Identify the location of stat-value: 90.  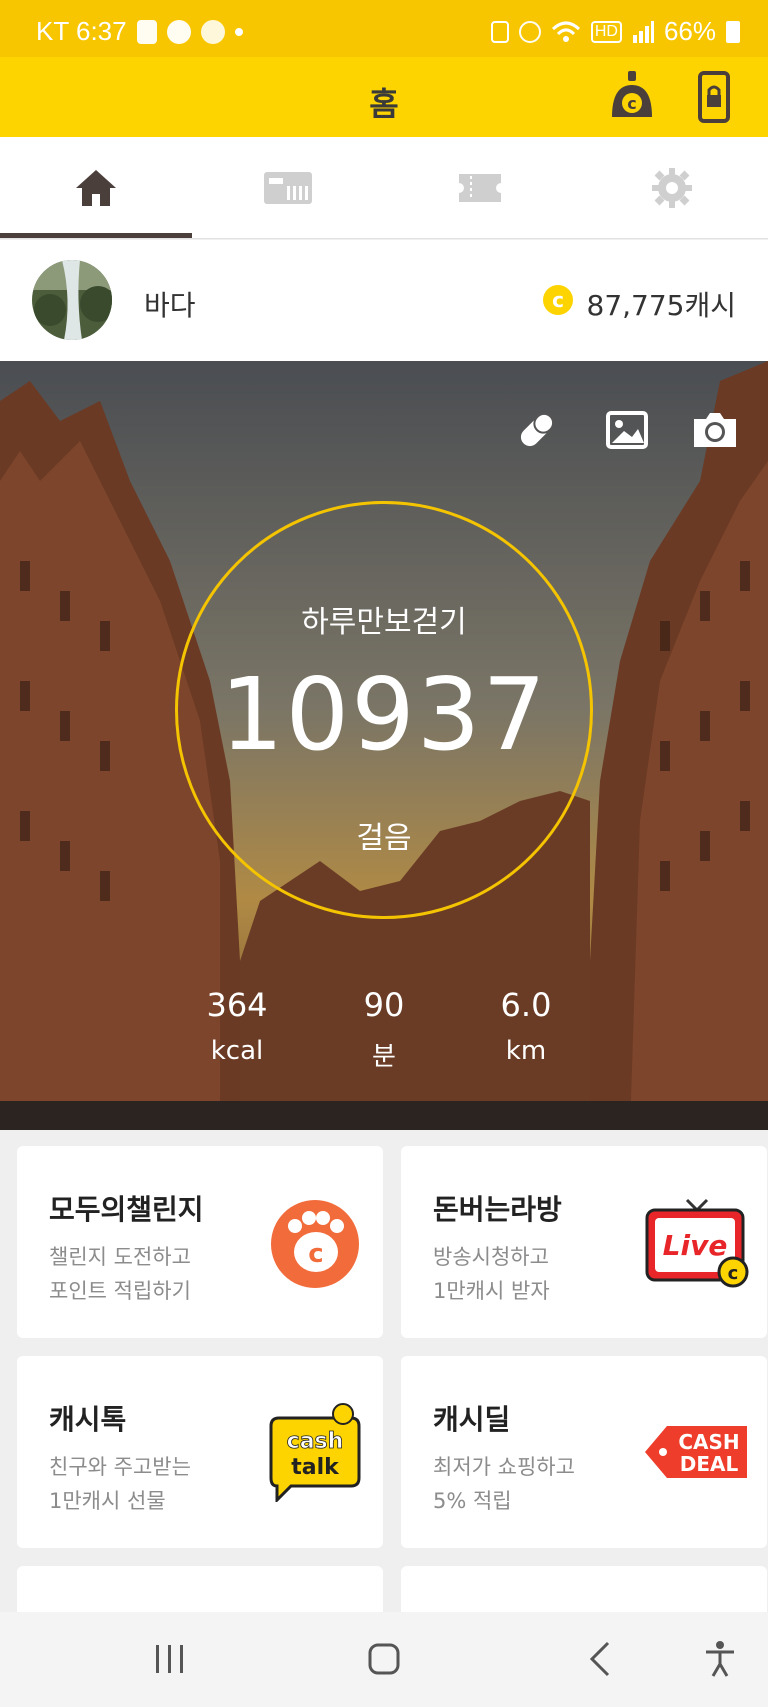
(384, 1005).